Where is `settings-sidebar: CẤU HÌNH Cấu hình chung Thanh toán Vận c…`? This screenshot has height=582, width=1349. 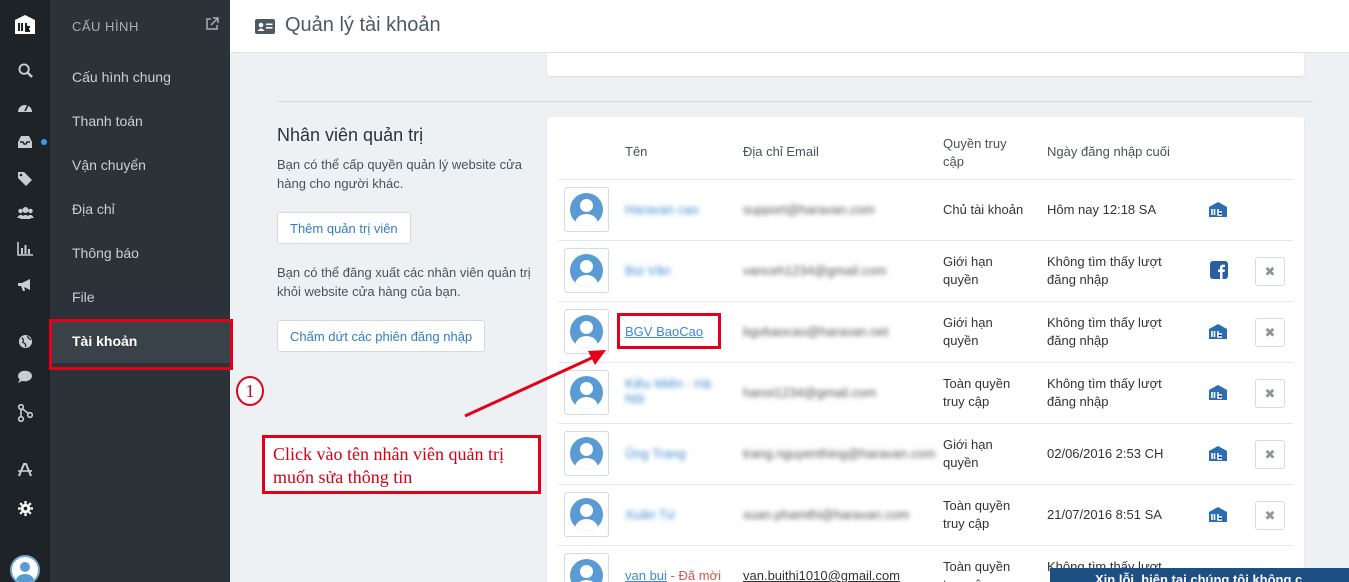
settings-sidebar: CẤU HÌNH Cấu hình chung Thanh toán Vận c… is located at coordinates (140, 291).